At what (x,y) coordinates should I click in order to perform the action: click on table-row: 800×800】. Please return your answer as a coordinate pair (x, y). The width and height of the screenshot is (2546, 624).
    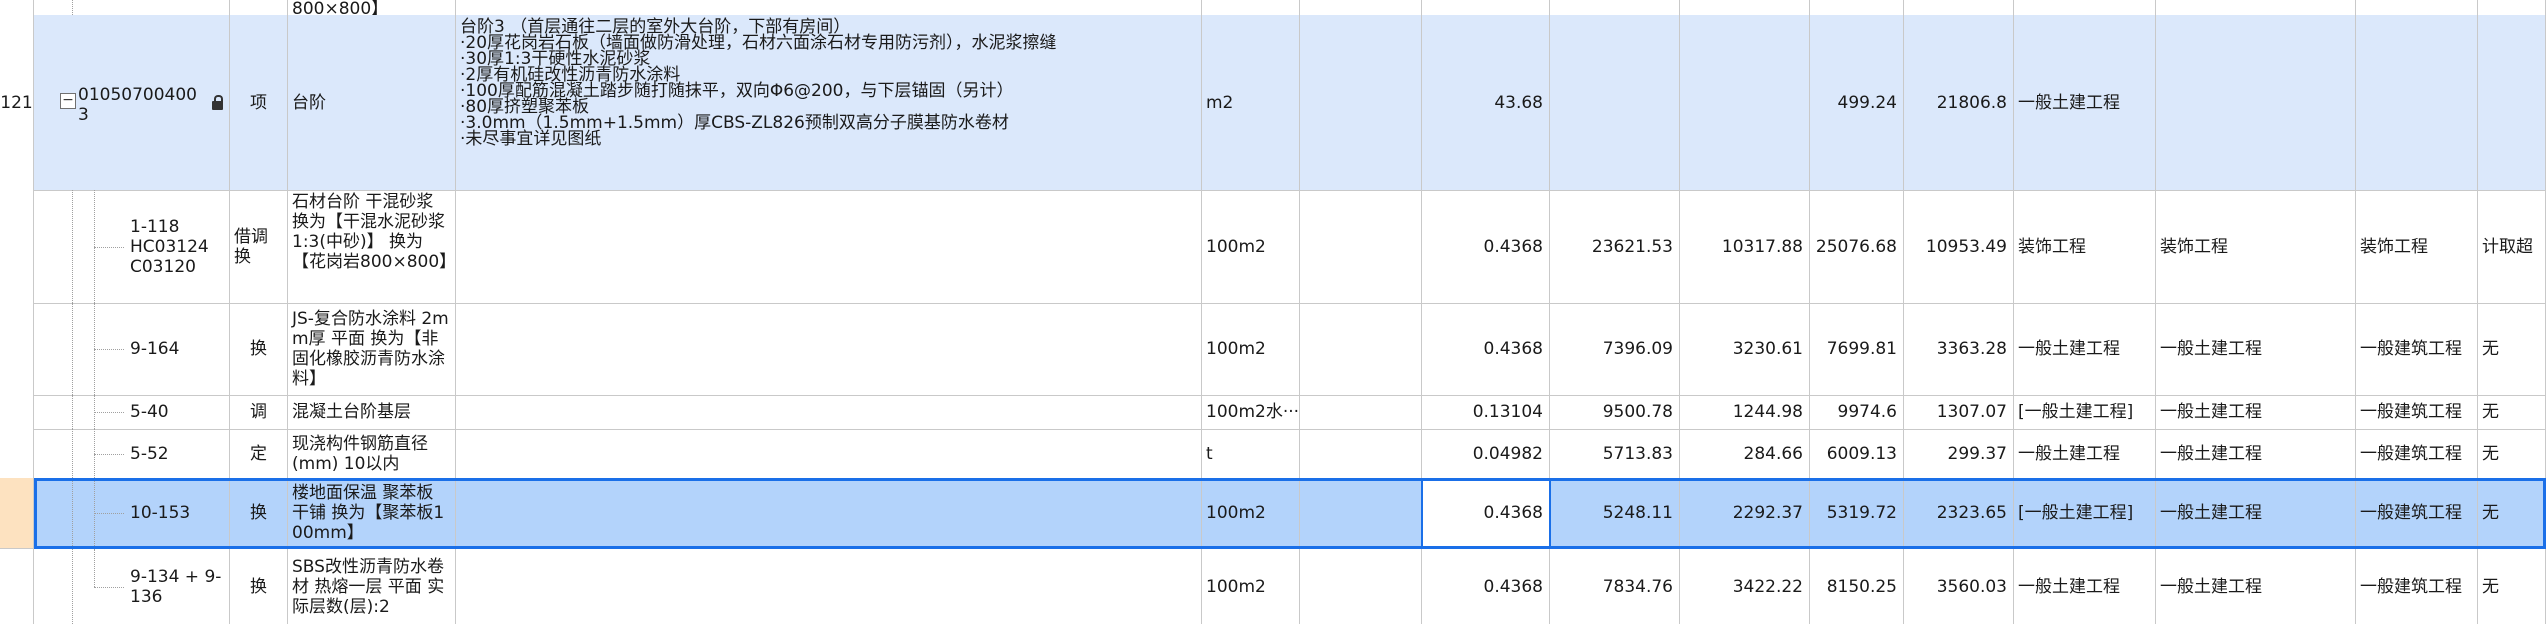
    Looking at the image, I should click on (1273, 8).